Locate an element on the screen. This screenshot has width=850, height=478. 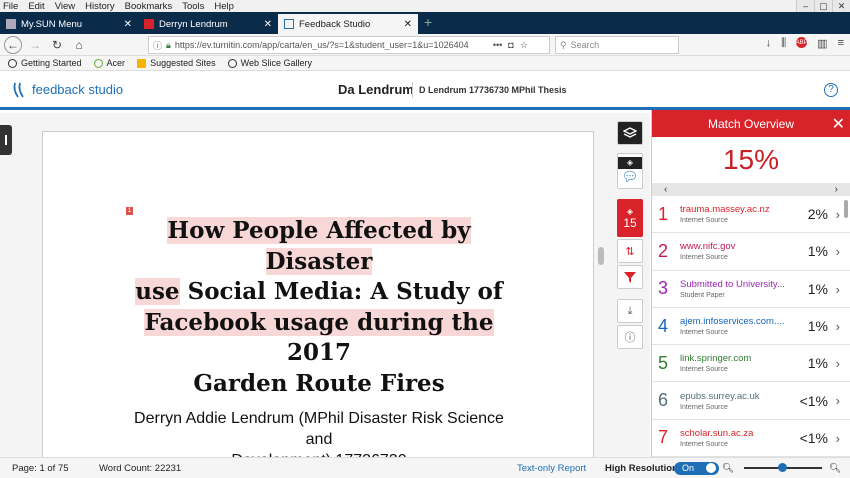
zoom-in-icon: 🔍︎ is located at coordinates (835, 468).